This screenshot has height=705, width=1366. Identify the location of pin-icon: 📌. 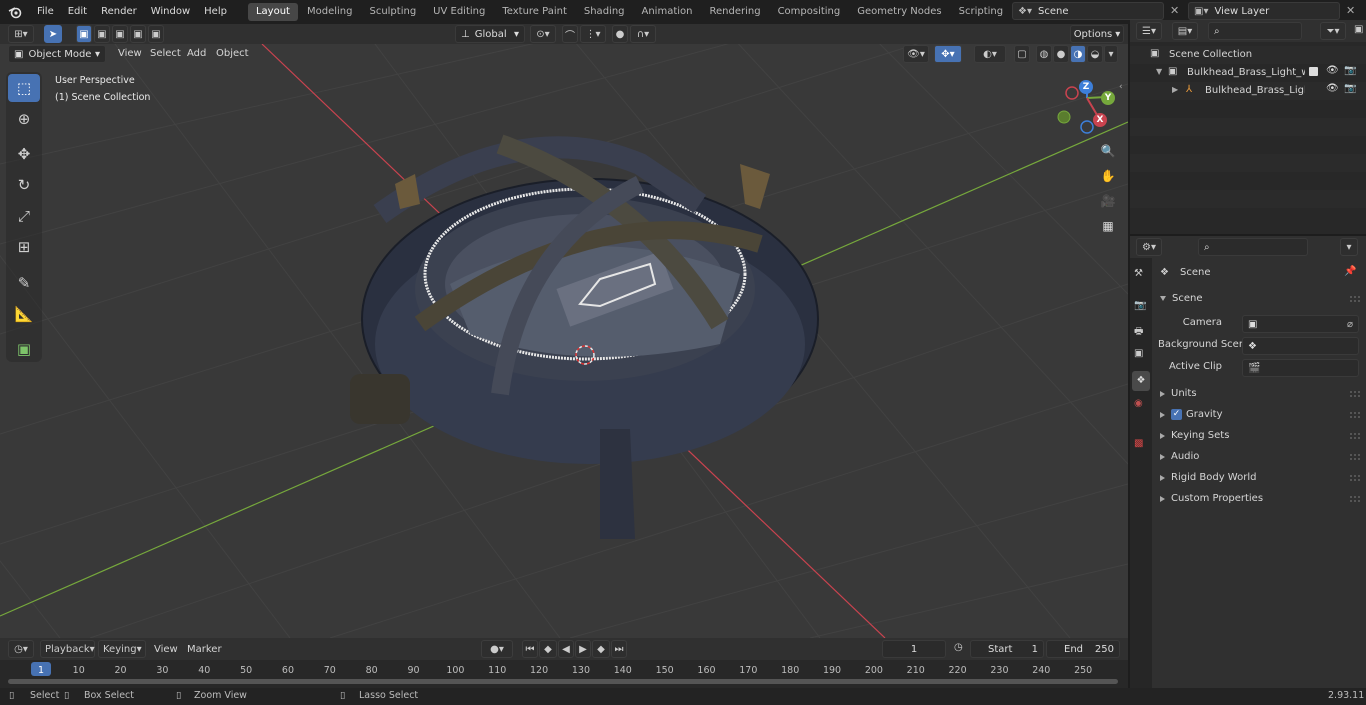
(1350, 271).